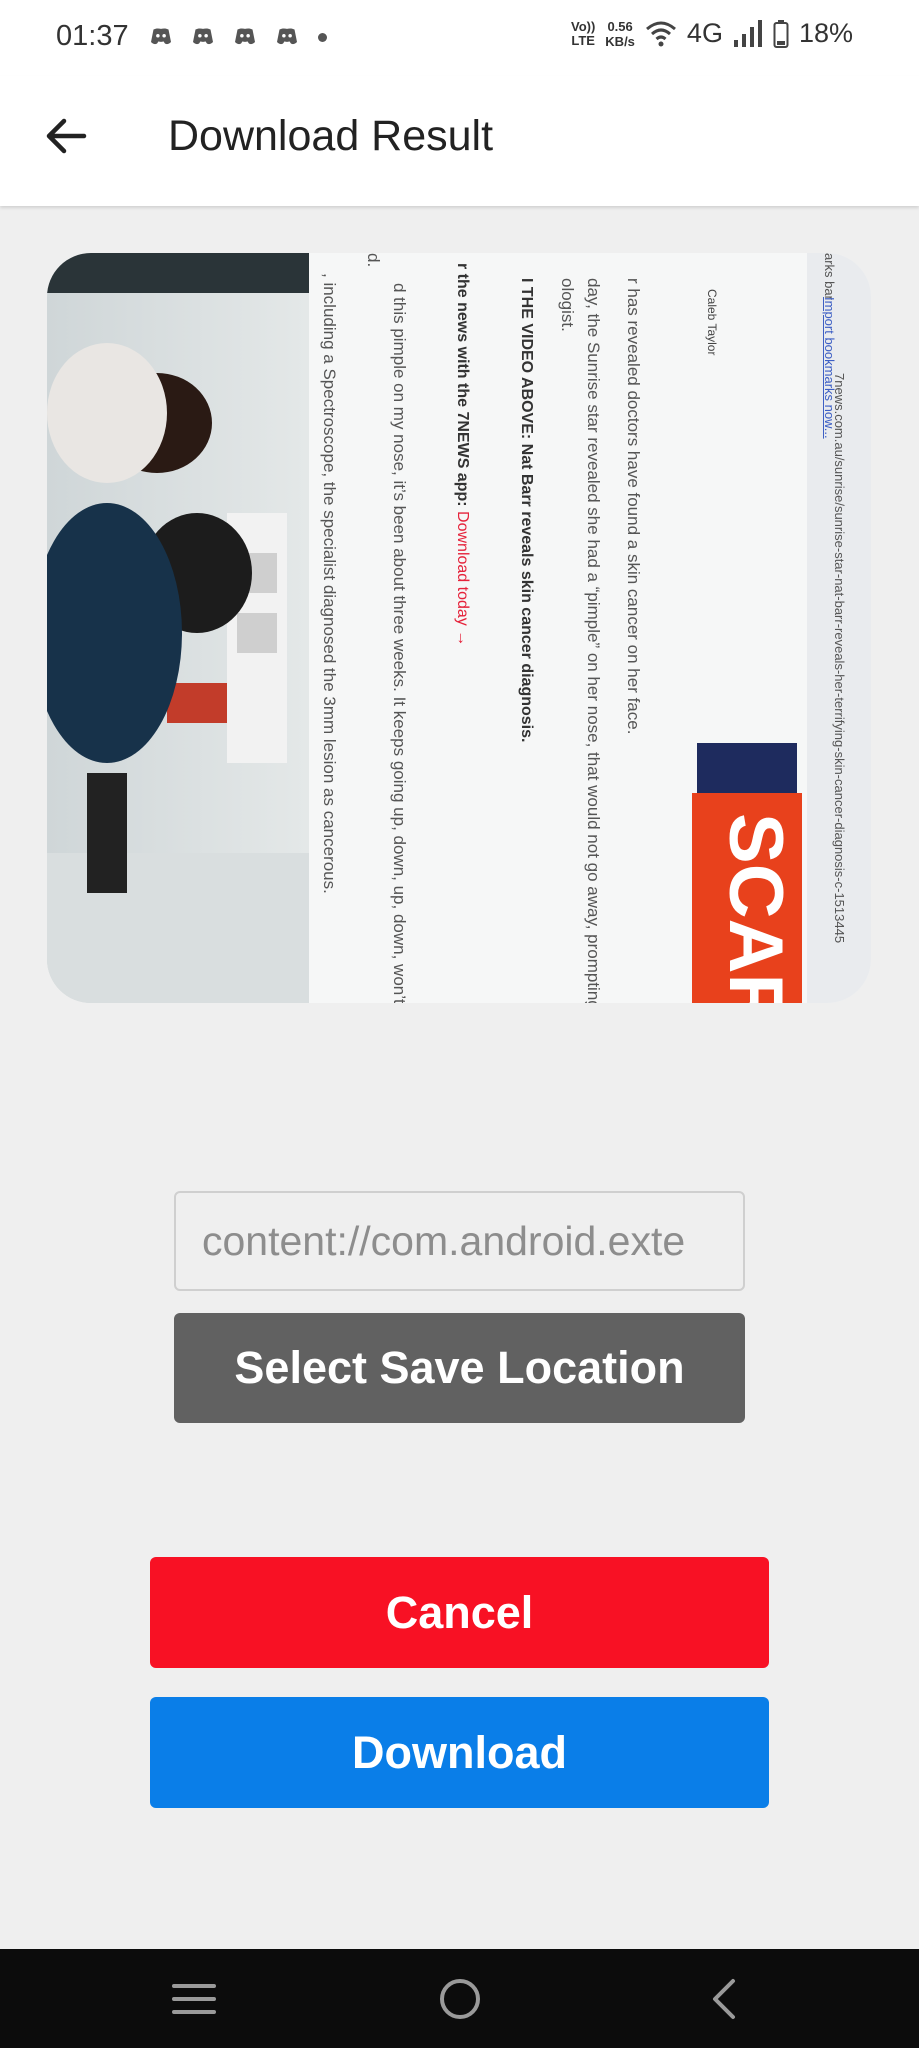 The height and width of the screenshot is (2048, 919). I want to click on system-nav-bar, so click(459, 1998).